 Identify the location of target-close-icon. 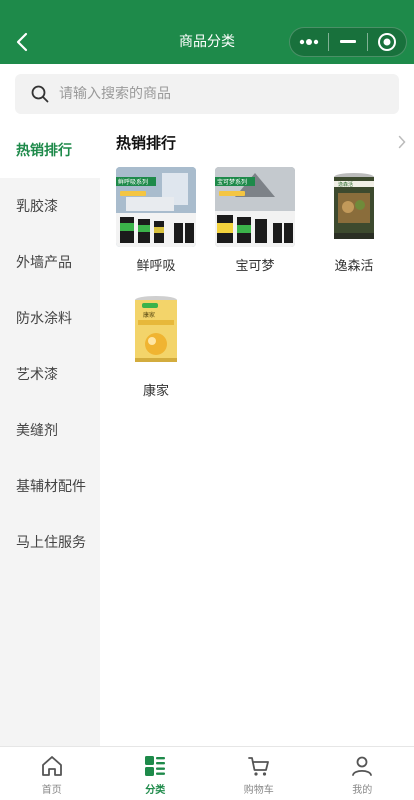
(387, 42).